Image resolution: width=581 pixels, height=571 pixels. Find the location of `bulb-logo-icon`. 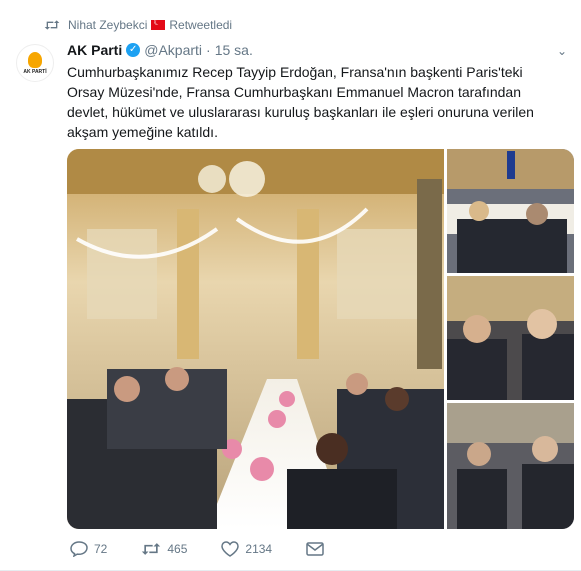

bulb-logo-icon is located at coordinates (35, 59).